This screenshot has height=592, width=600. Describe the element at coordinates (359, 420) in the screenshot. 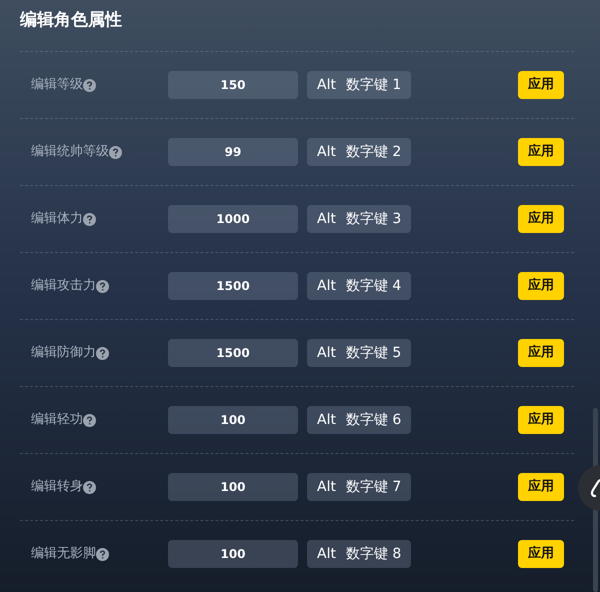

I see `hotkey-label: Alt 数字键 6` at that location.